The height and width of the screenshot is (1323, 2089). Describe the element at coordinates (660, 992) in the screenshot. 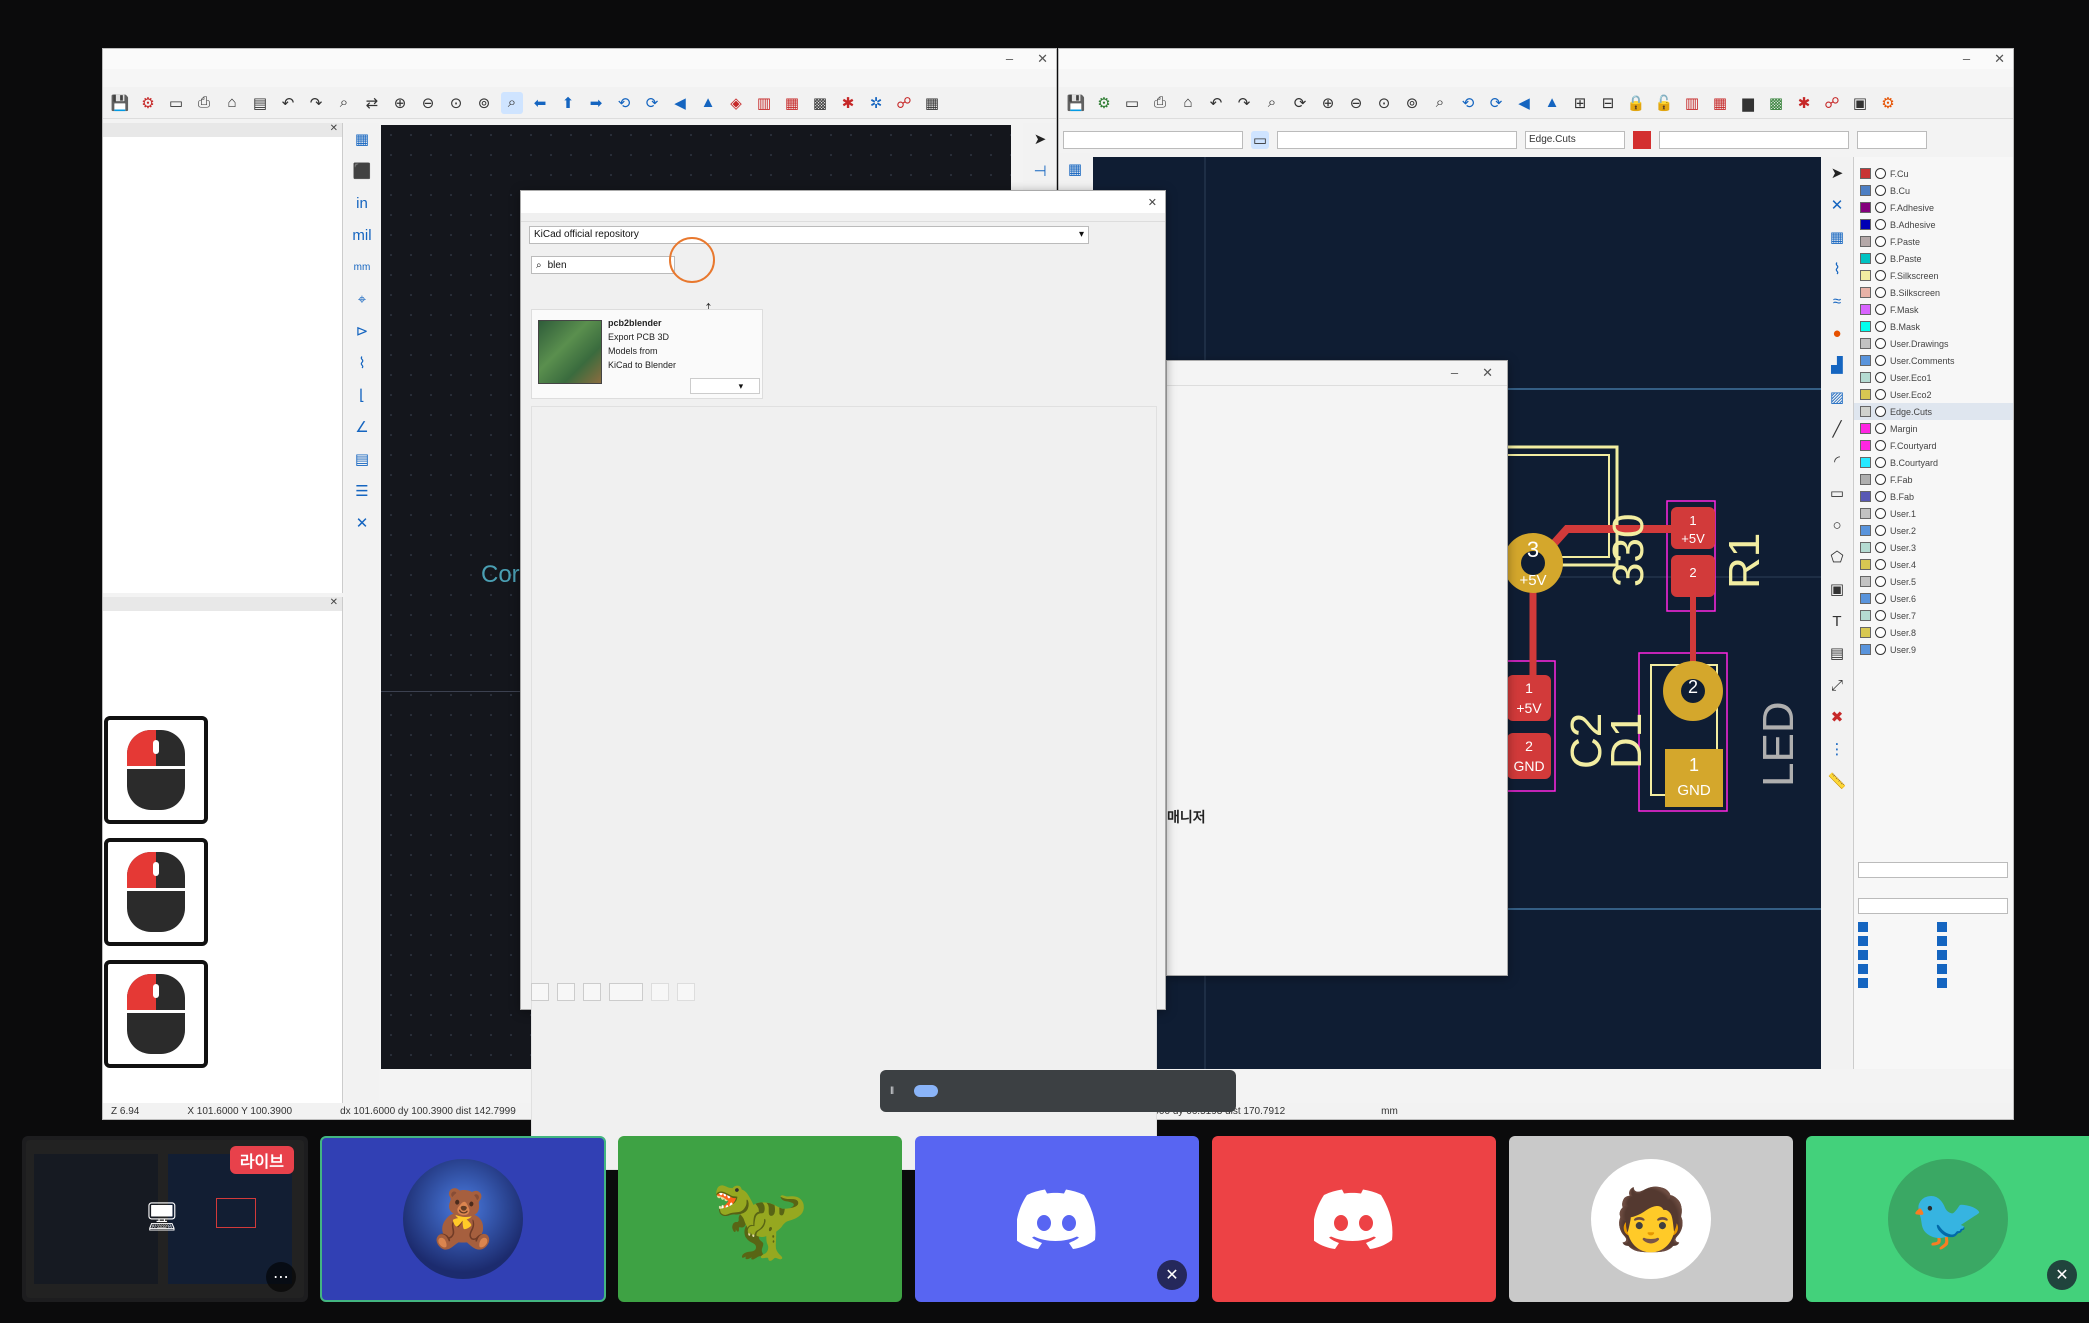

I see `discard-button` at that location.